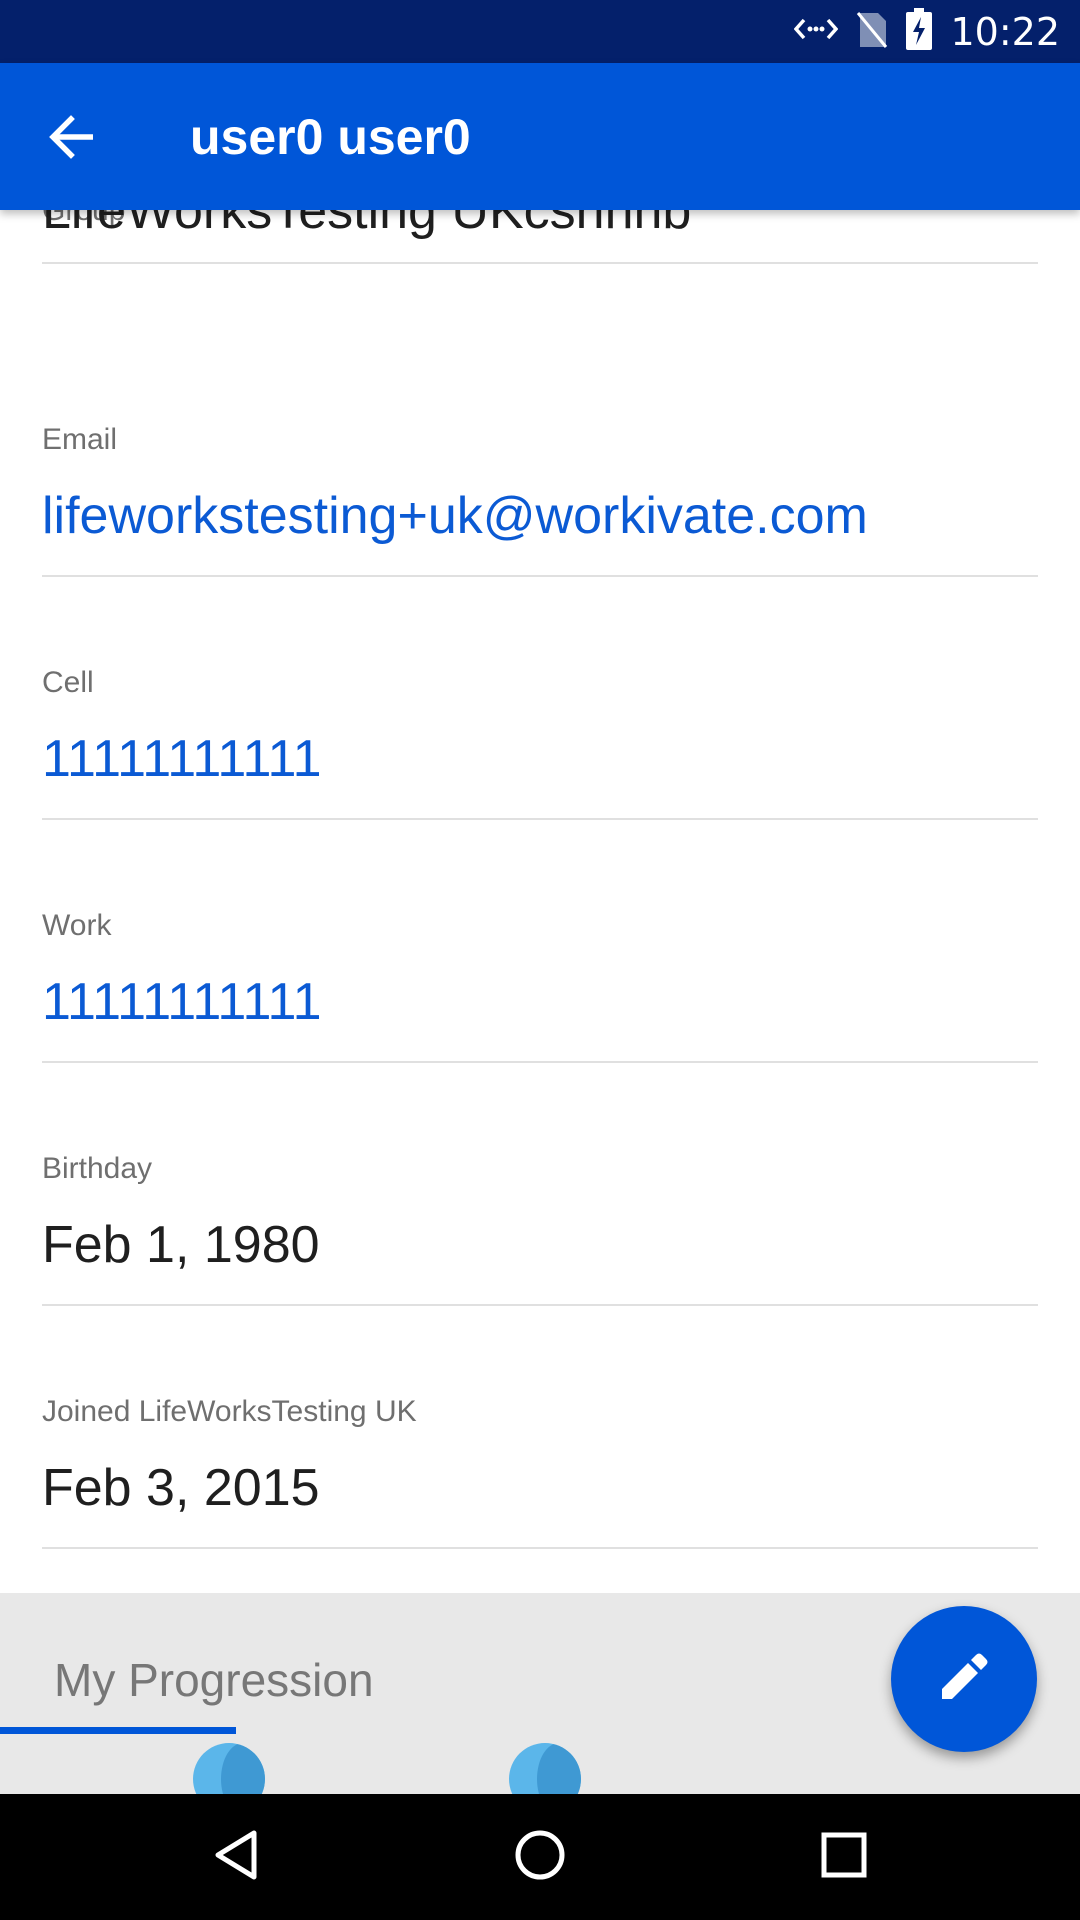 Image resolution: width=1080 pixels, height=1920 pixels. I want to click on group-field: Group LifeWorksTesting UKcsnhnb, so click(540, 260).